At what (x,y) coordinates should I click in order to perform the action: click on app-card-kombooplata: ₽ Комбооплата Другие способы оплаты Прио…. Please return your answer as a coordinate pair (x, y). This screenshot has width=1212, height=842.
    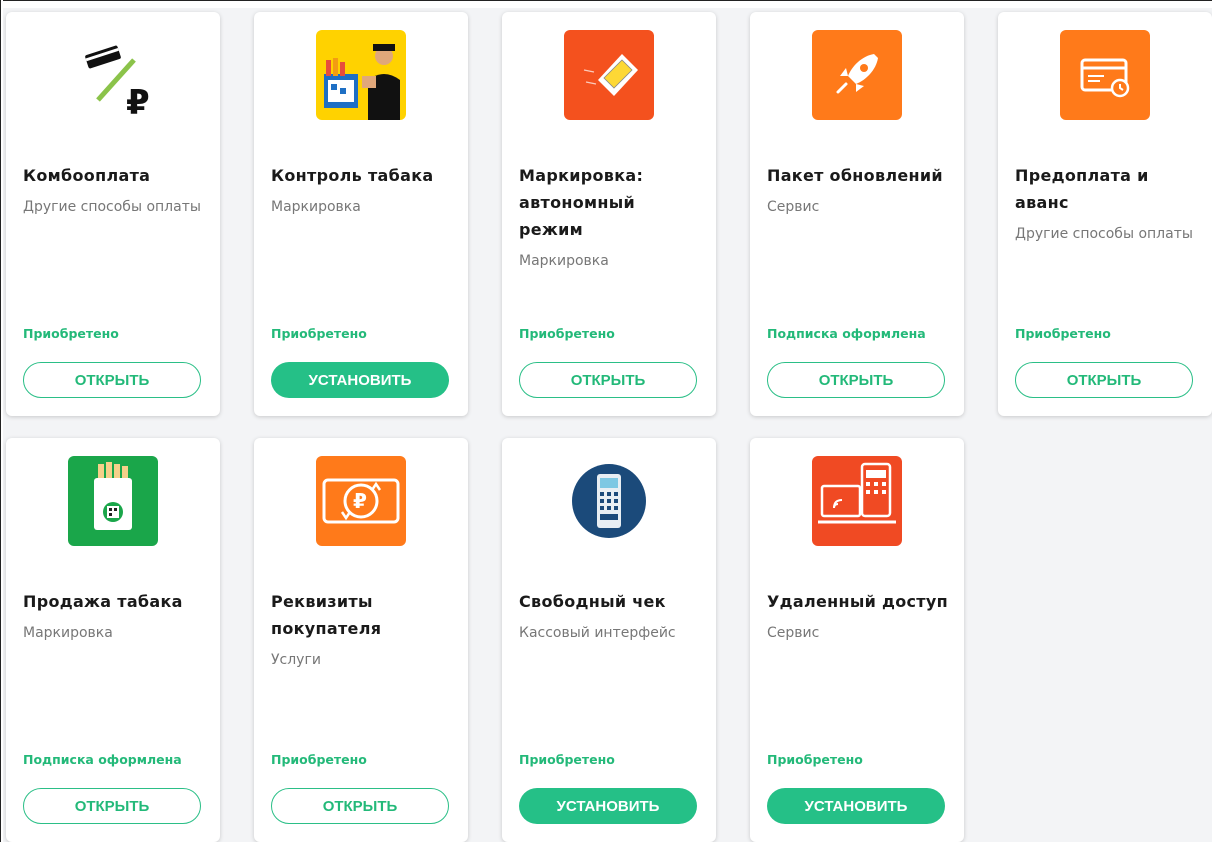
    Looking at the image, I should click on (113, 214).